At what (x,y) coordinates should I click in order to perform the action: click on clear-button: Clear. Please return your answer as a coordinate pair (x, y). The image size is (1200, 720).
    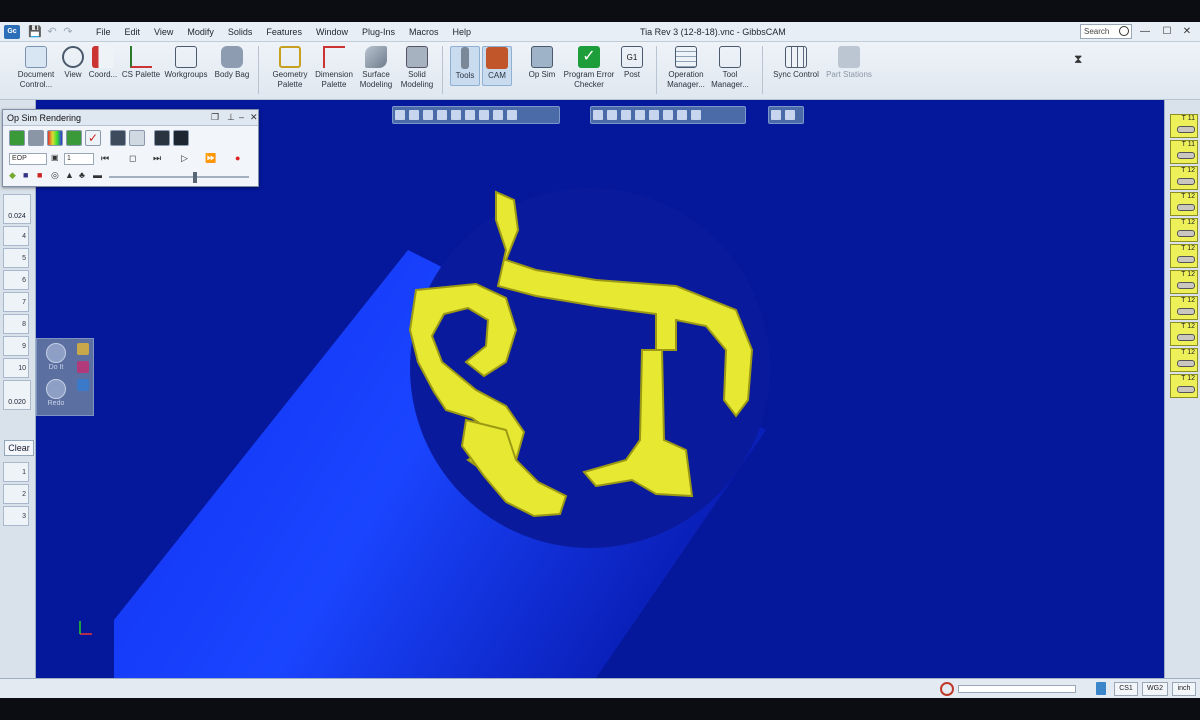
    Looking at the image, I should click on (19, 448).